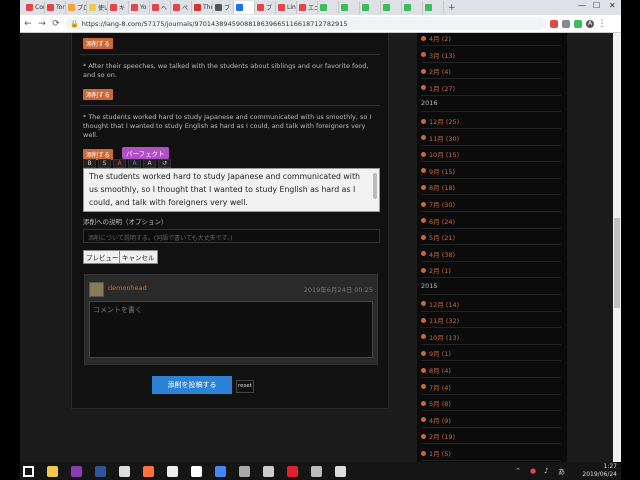 Image resolution: width=640 pixels, height=480 pixels. What do you see at coordinates (440, 138) in the screenshot?
I see `archive-month-link: 11月 (30)` at bounding box center [440, 138].